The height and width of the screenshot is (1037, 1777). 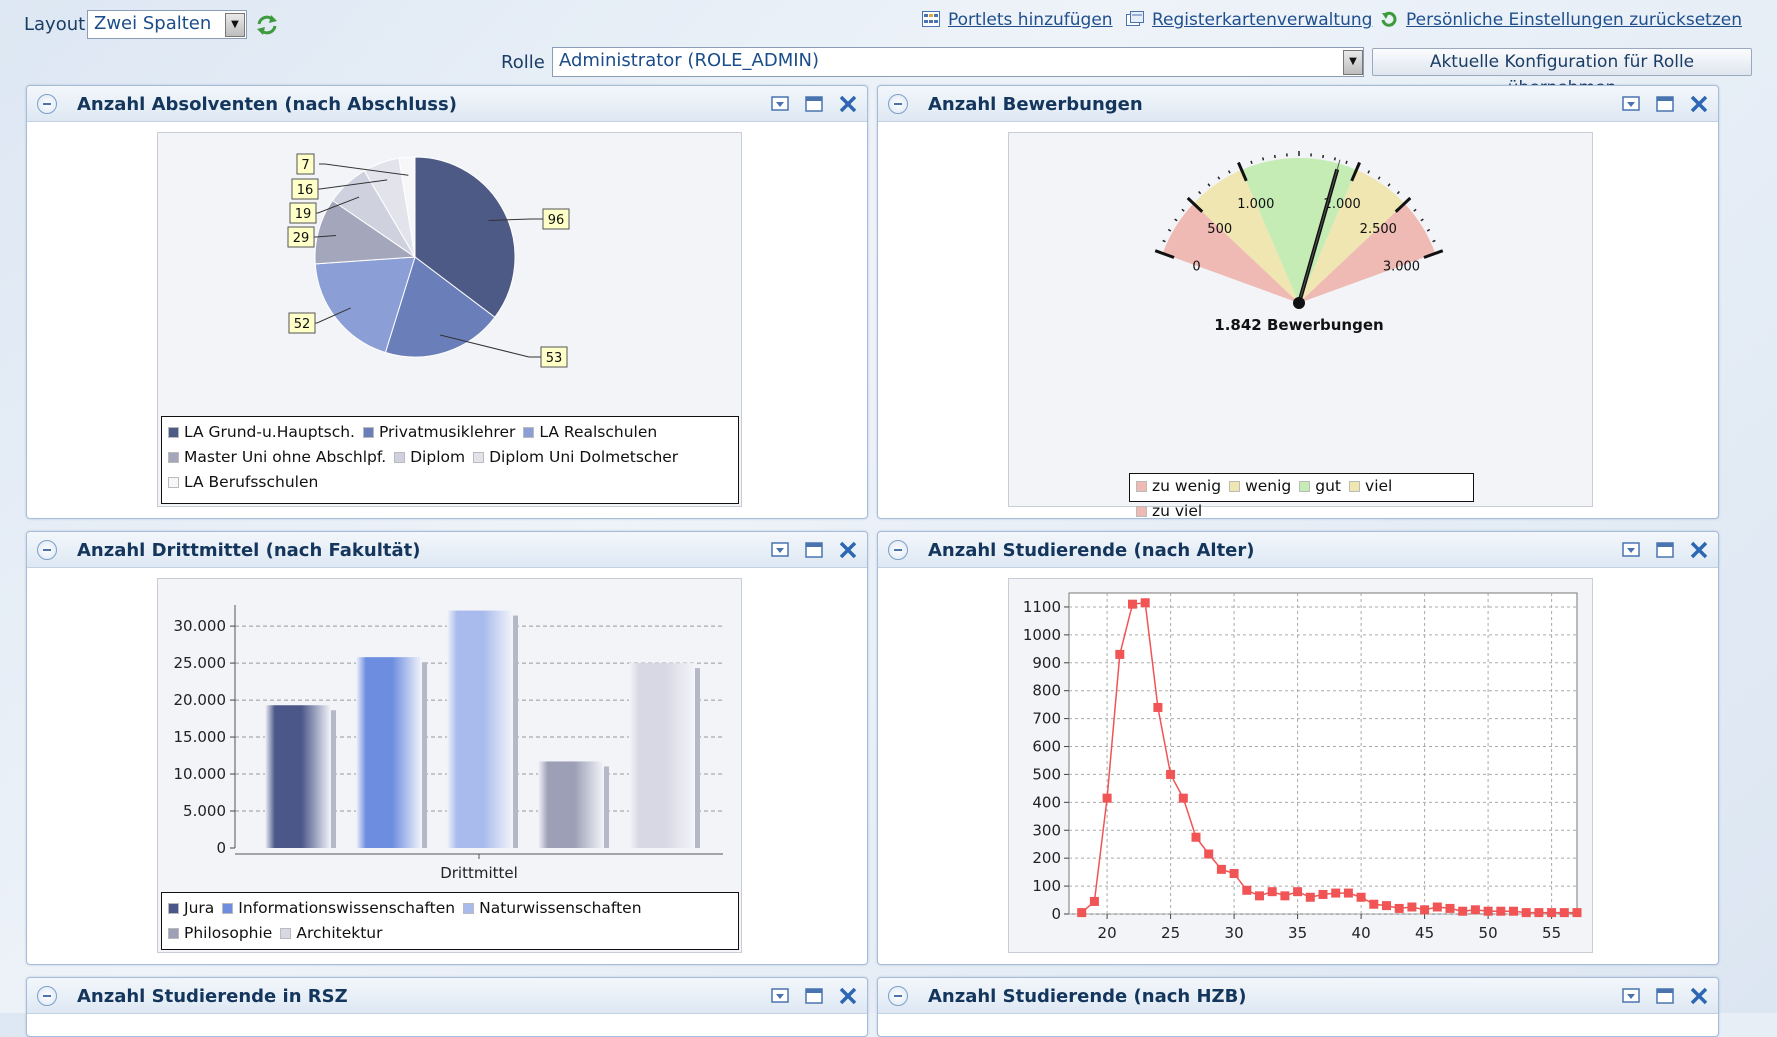 What do you see at coordinates (267, 25) in the screenshot?
I see `refresh-icon` at bounding box center [267, 25].